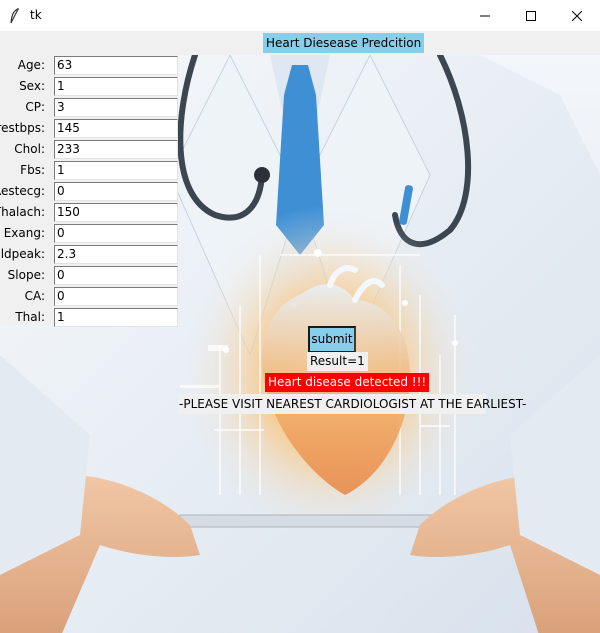  What do you see at coordinates (36, 15) in the screenshot?
I see `window-title: tk` at bounding box center [36, 15].